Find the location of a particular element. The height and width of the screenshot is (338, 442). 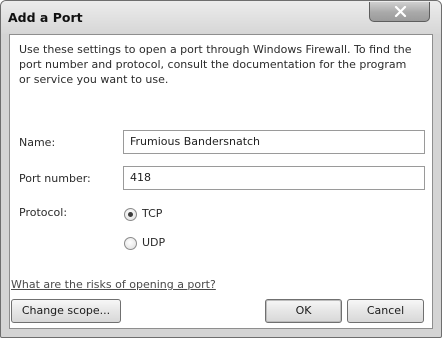

close-x-icon is located at coordinates (400, 11).